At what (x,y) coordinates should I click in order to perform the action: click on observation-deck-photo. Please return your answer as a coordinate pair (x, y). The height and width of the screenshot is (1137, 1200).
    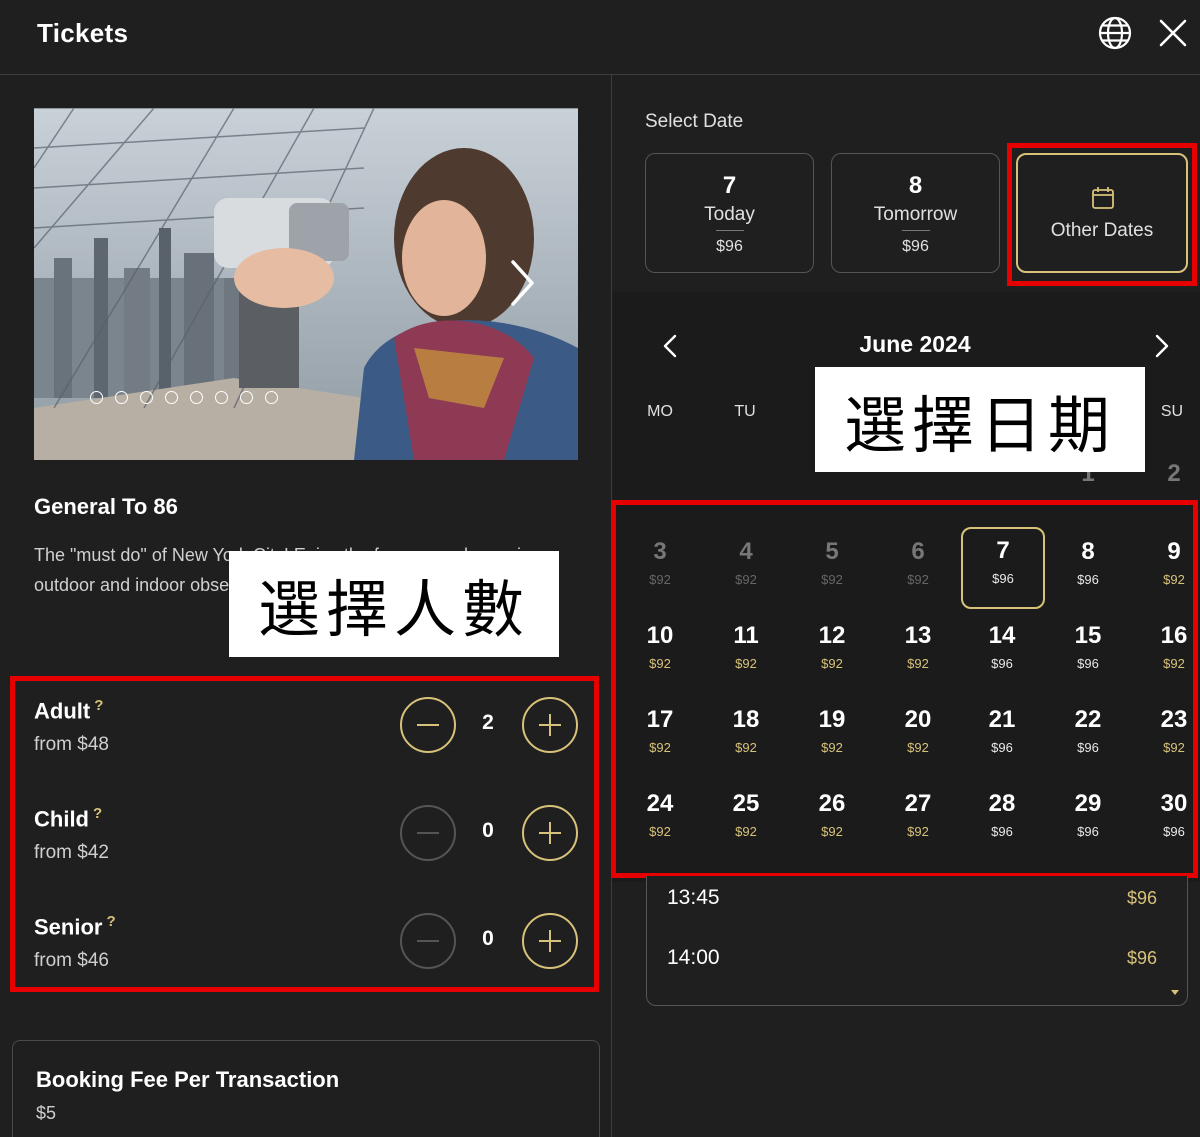
    Looking at the image, I should click on (306, 284).